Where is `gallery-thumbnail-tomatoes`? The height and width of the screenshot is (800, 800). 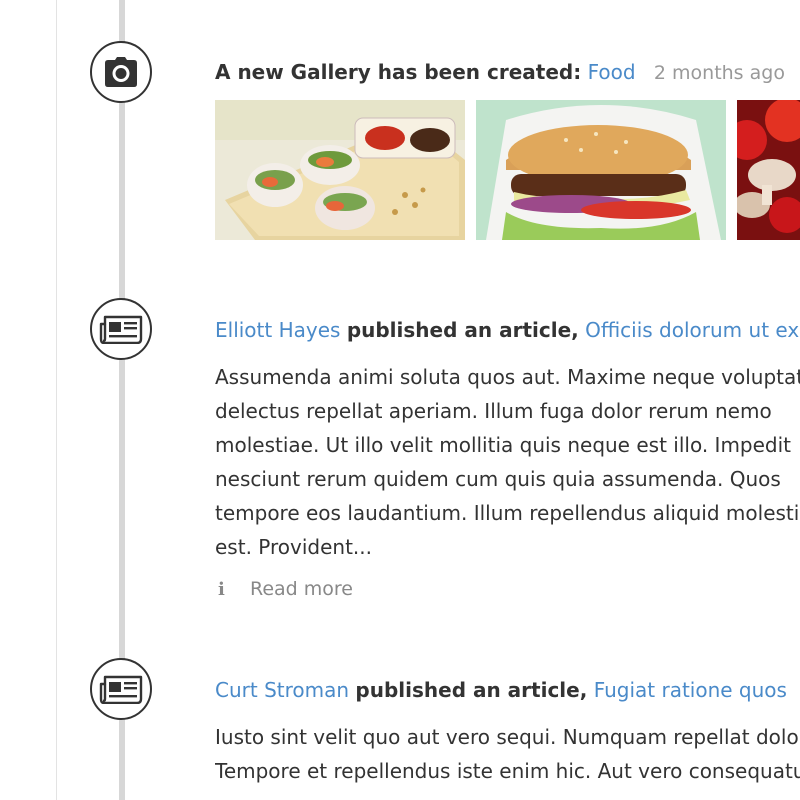
gallery-thumbnail-tomatoes is located at coordinates (768, 170).